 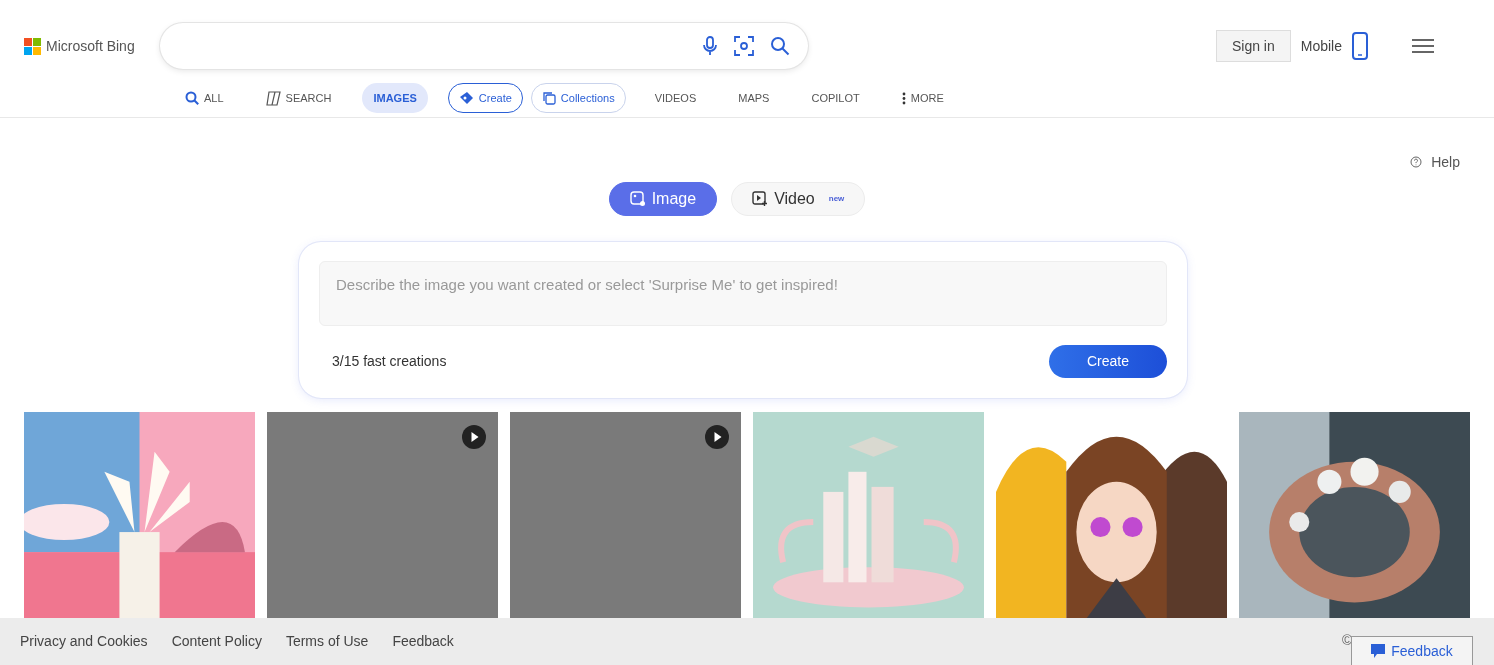 I want to click on footer-link: Content Policy, so click(x=216, y=641).